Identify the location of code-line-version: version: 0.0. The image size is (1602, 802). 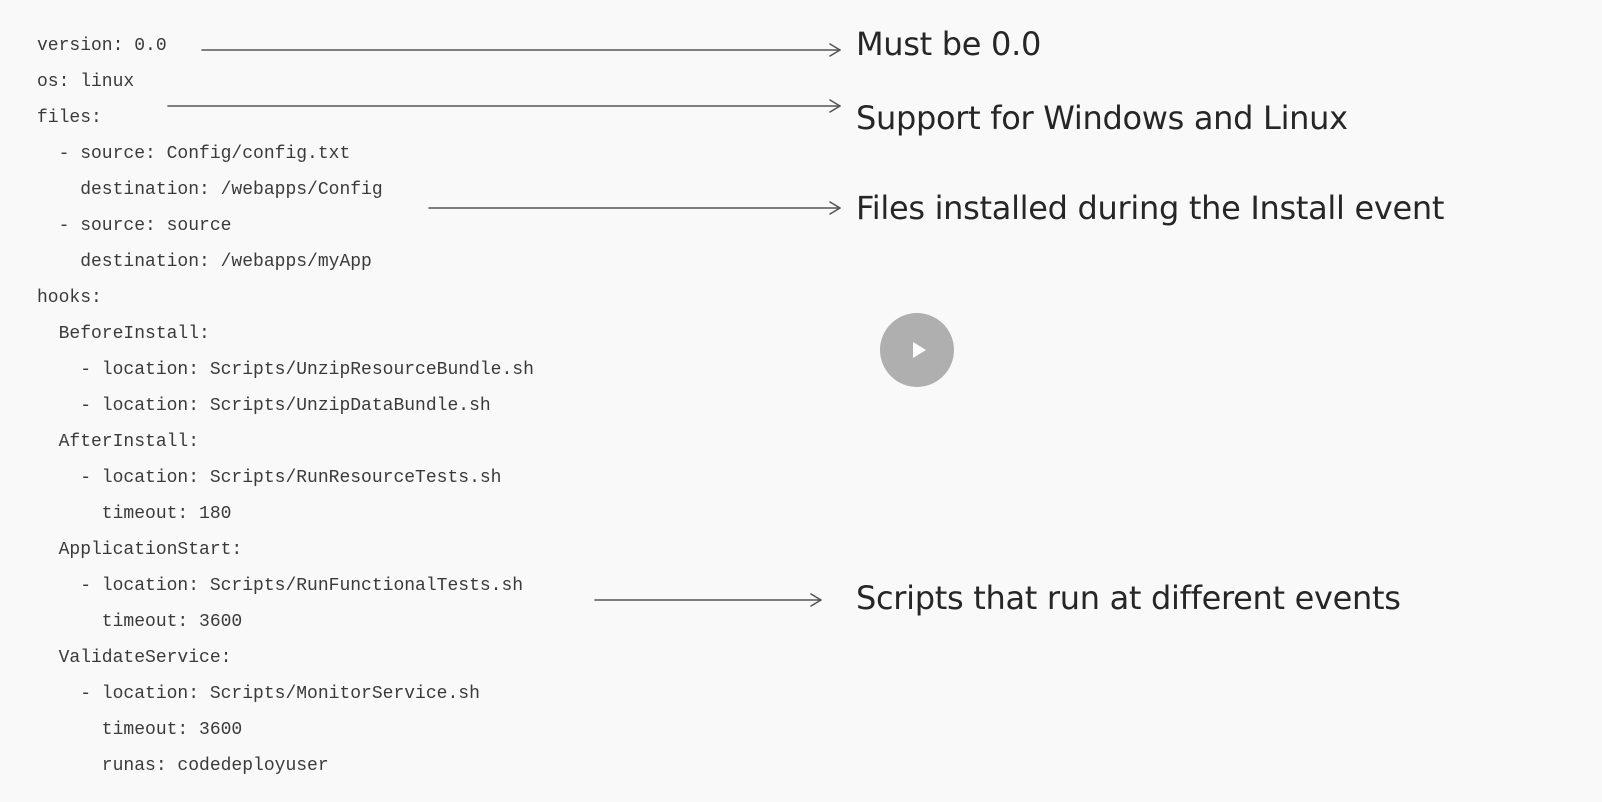
(102, 46).